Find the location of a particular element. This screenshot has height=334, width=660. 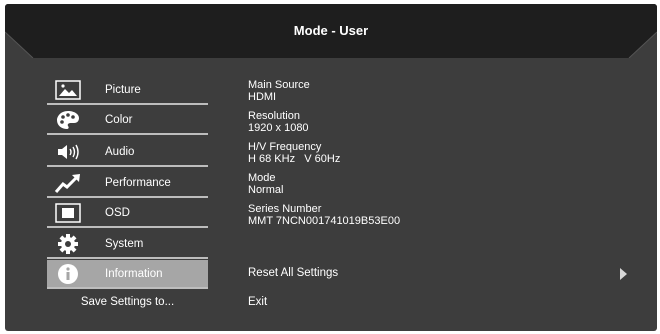

info-series-number: Series Number MMT 7NCN001741019B53E00 is located at coordinates (324, 215).